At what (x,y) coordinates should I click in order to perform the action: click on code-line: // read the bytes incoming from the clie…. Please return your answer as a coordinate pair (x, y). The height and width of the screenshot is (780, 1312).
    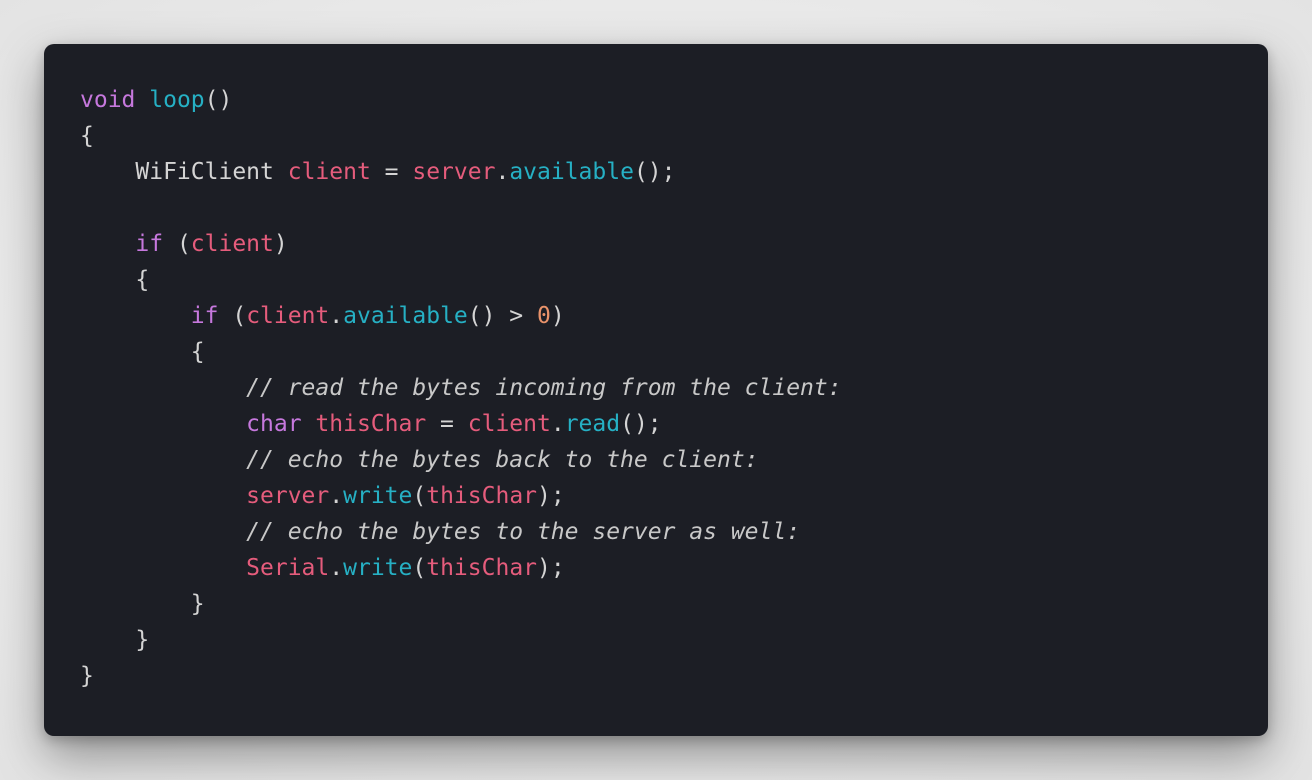
    Looking at the image, I should click on (674, 388).